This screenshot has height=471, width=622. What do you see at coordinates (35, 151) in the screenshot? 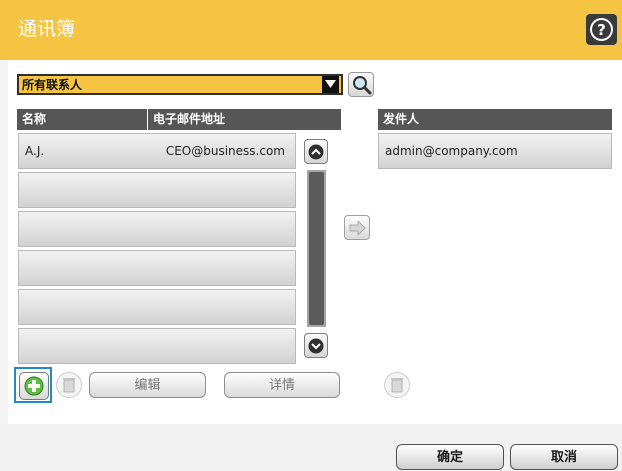
I see `contact-name: A.J.` at bounding box center [35, 151].